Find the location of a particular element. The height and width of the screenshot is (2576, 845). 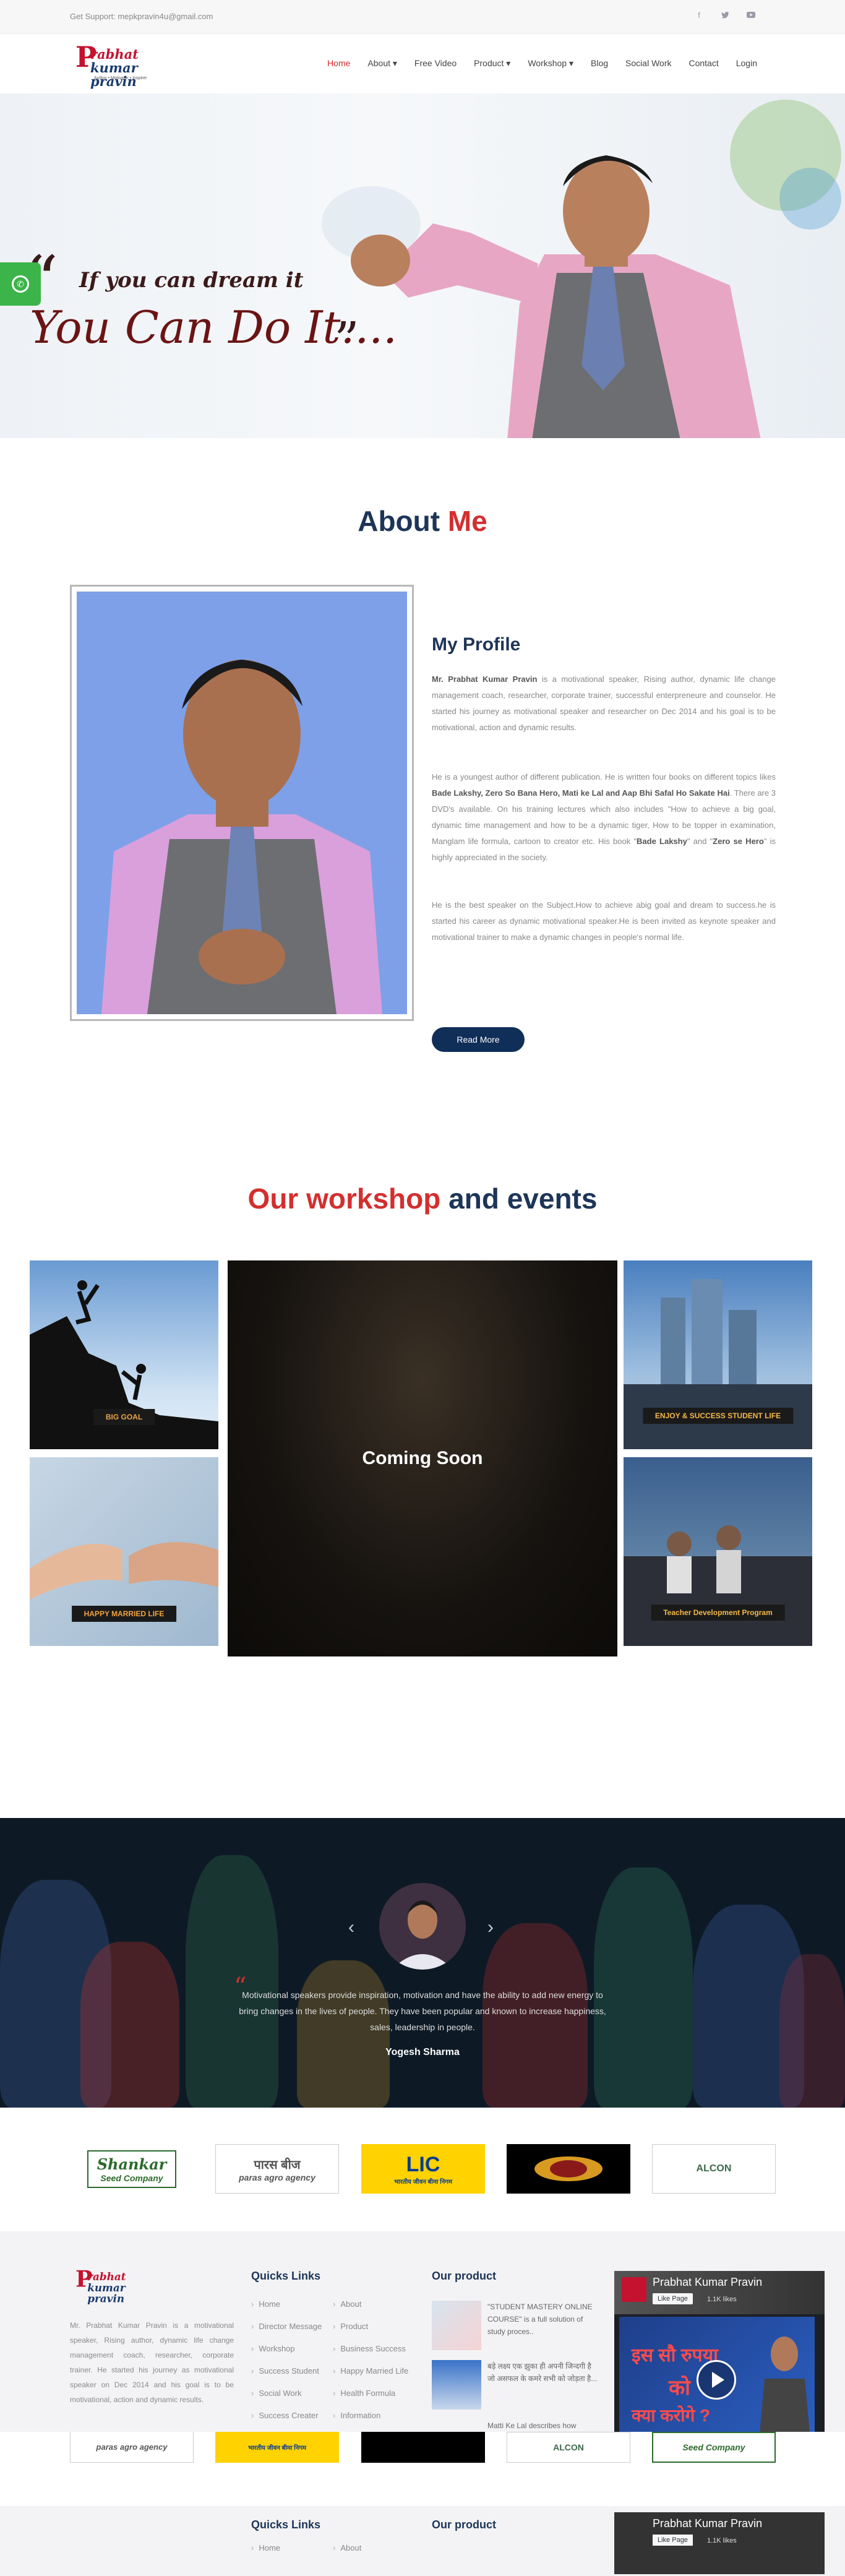

client-logo-lic: भारतीय जीवन बीमा निगम is located at coordinates (277, 2447).